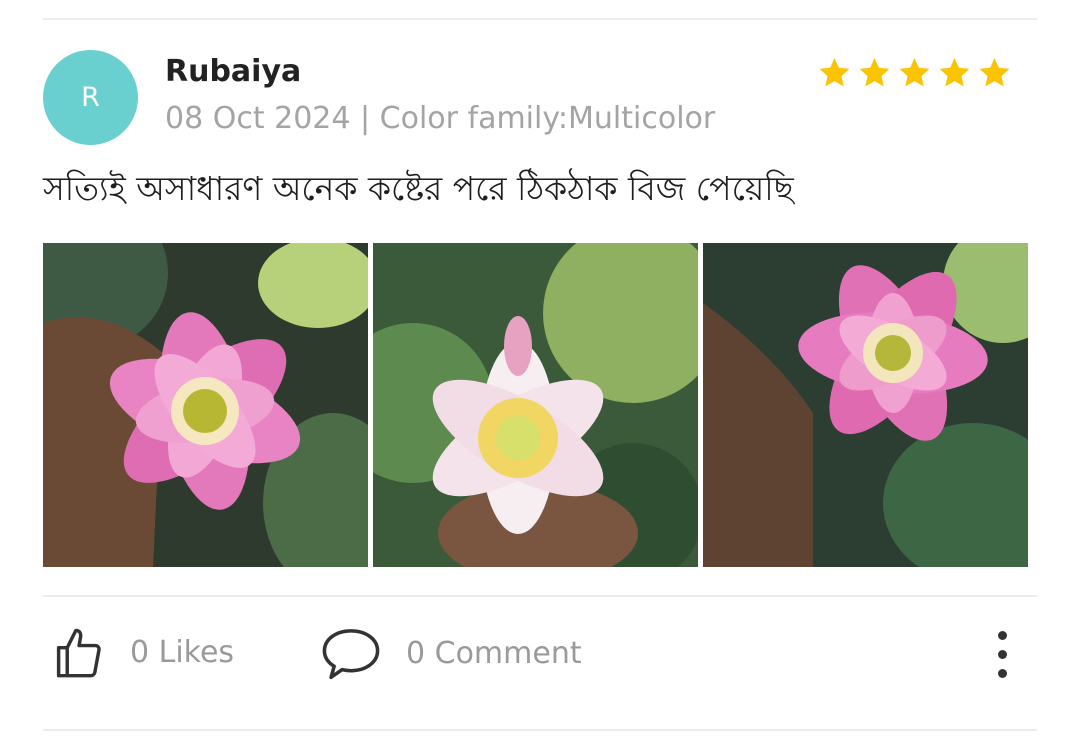 This screenshot has width=1080, height=743. I want to click on comment-bubble-icon, so click(351, 654).